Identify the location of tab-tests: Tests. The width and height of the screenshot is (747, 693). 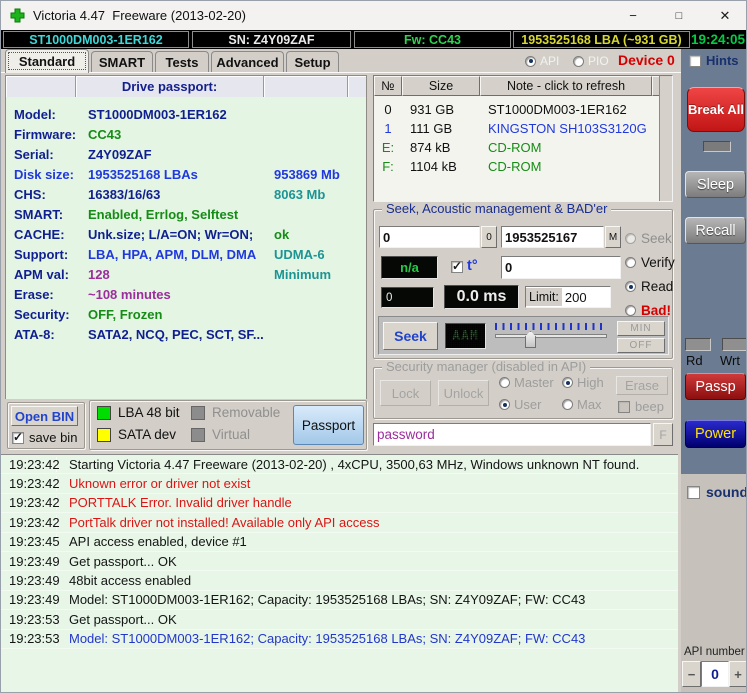
(182, 62).